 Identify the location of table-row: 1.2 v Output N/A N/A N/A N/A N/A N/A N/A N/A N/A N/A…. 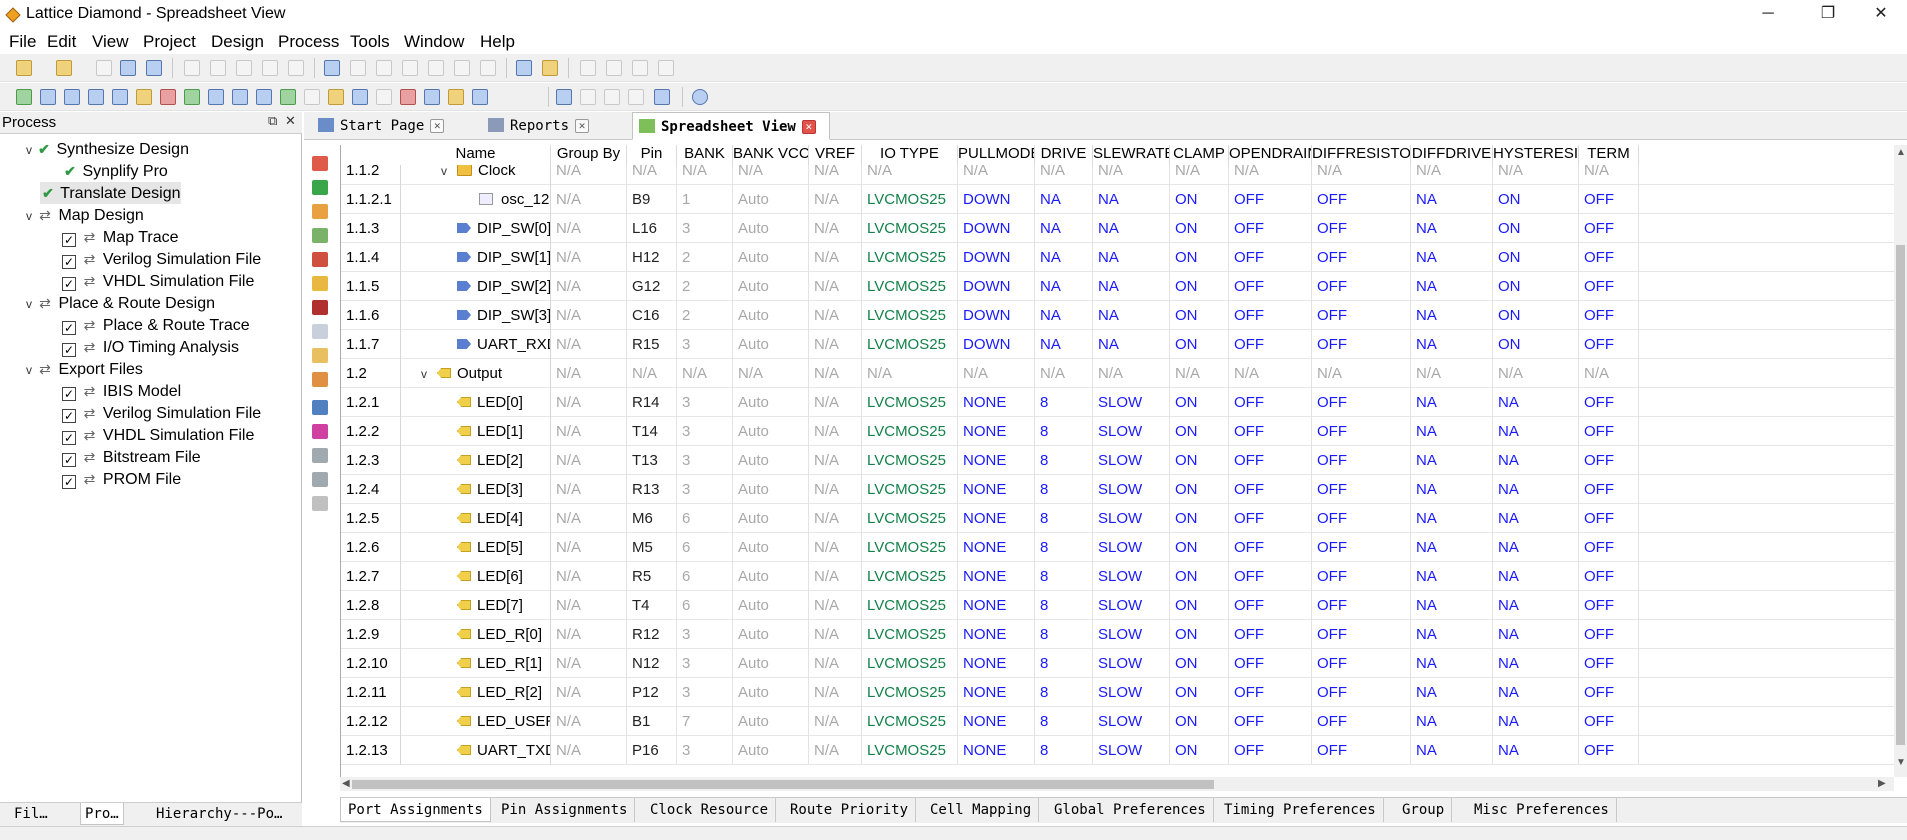
(1117, 373).